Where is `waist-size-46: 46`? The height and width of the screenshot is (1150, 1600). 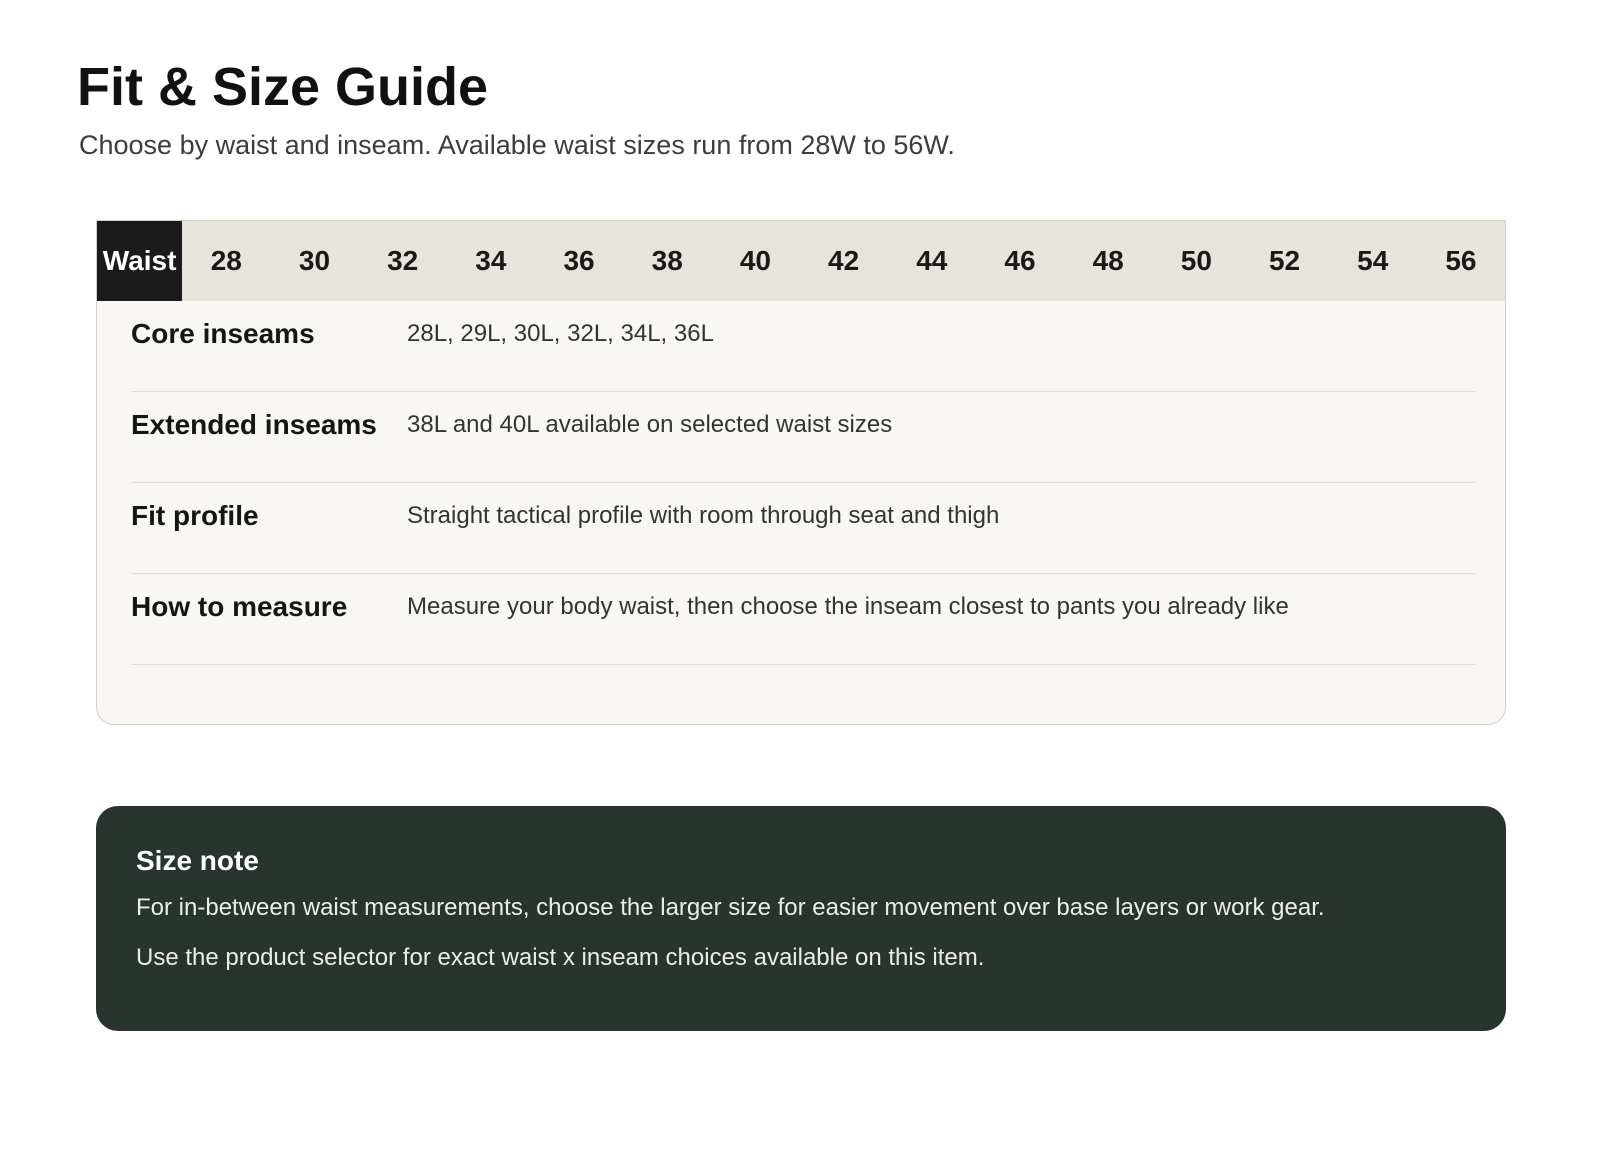 waist-size-46: 46 is located at coordinates (1020, 260).